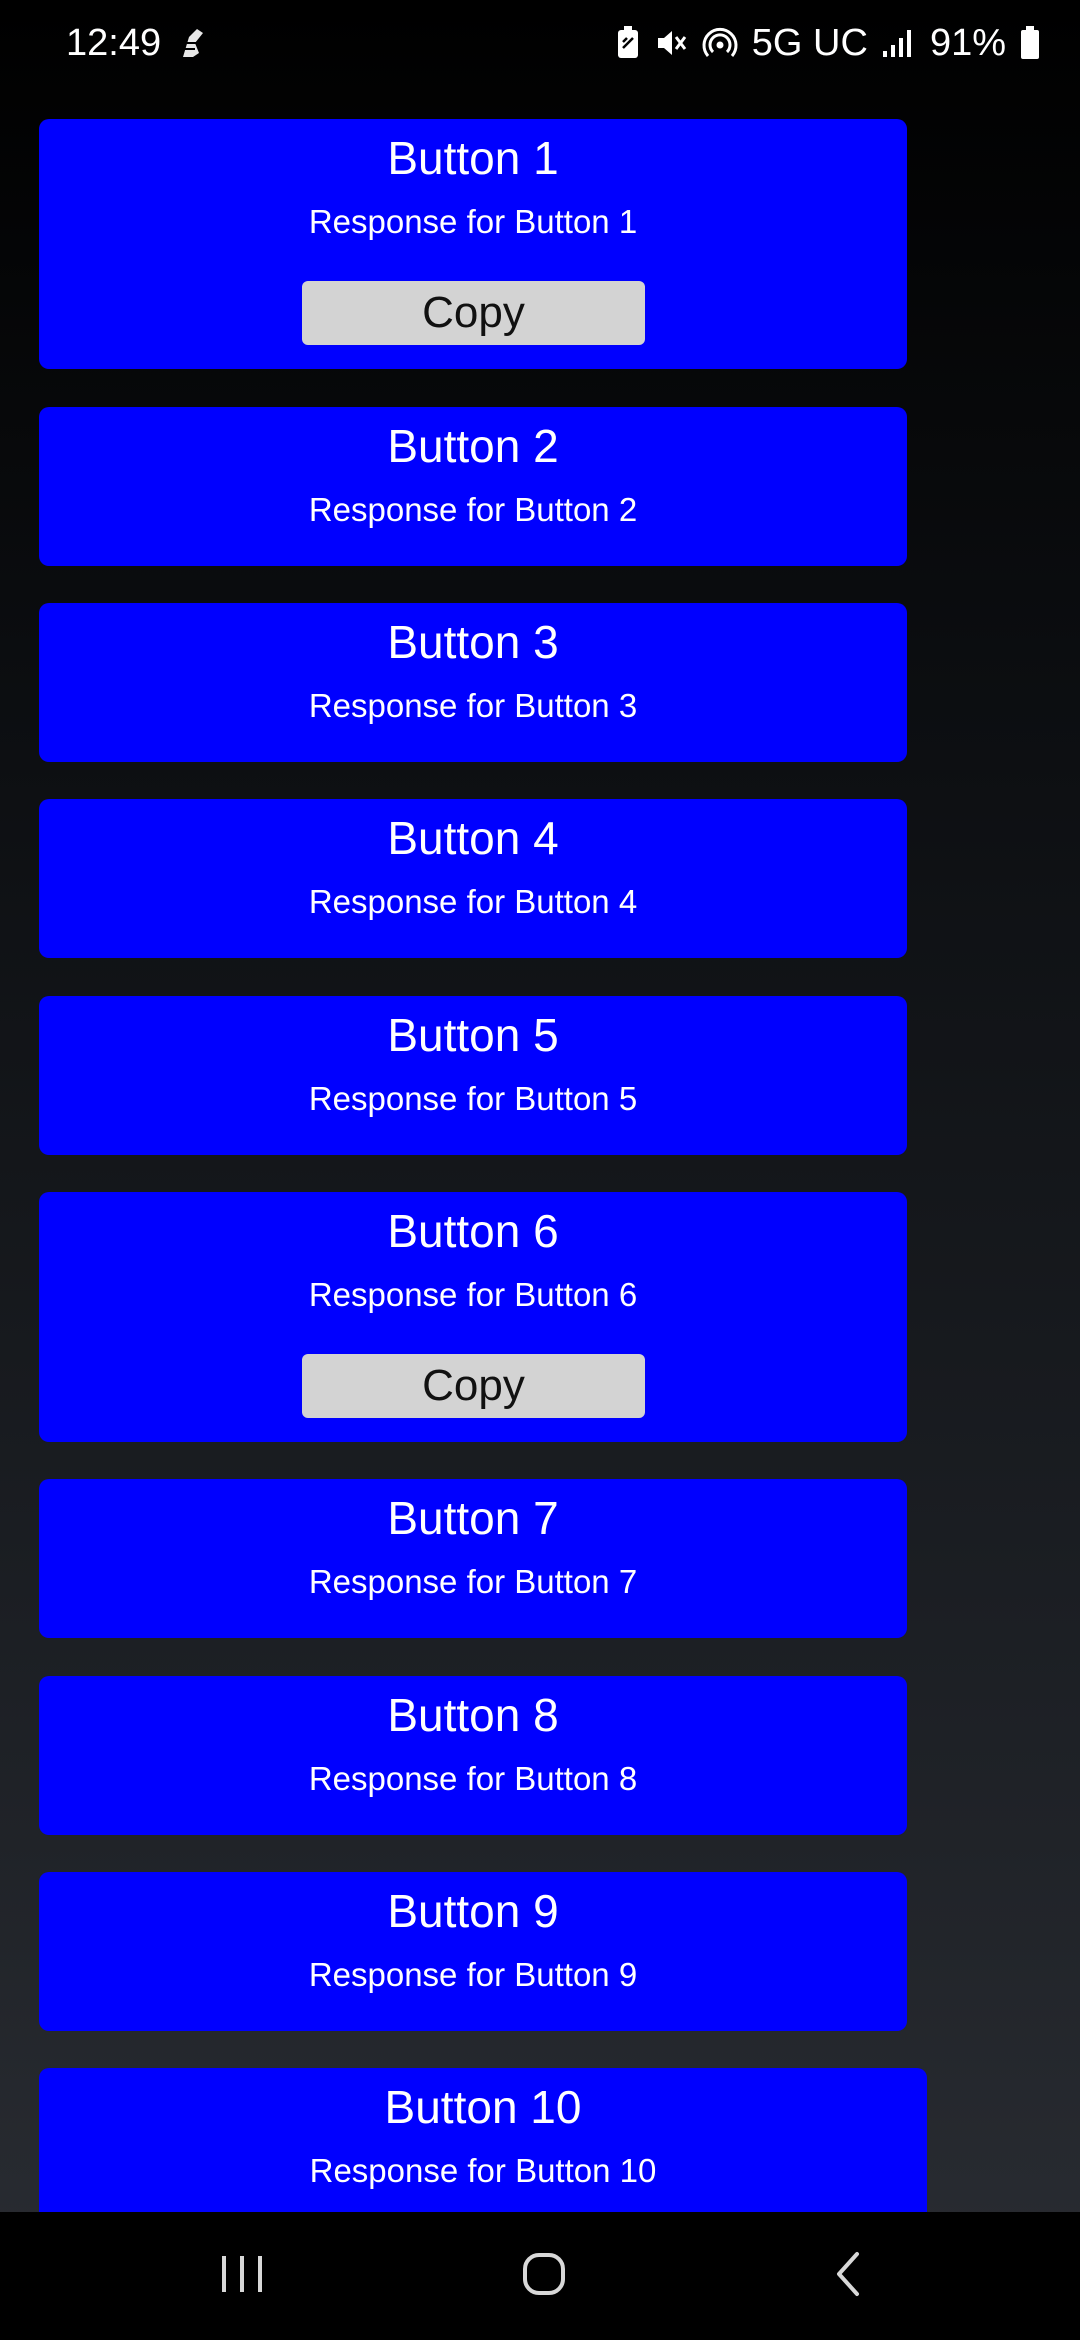  Describe the element at coordinates (473, 705) in the screenshot. I see `card-response: Response for Button 3` at that location.